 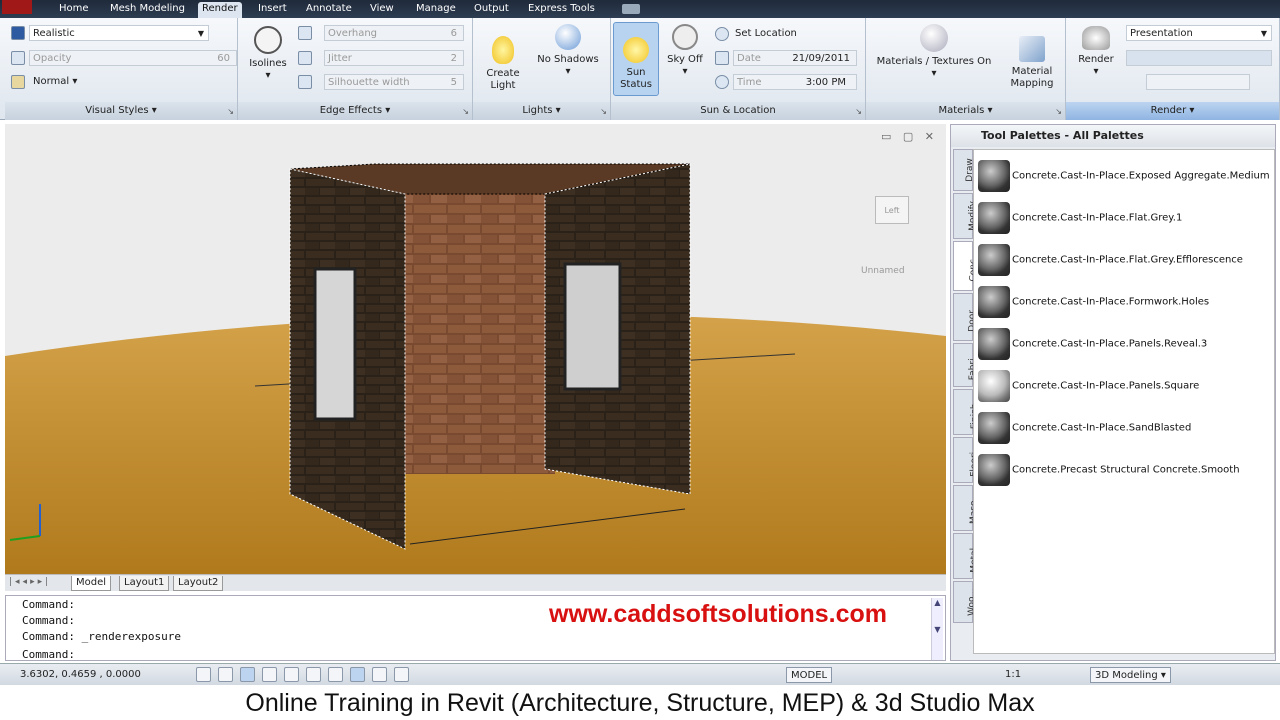 What do you see at coordinates (30, 582) in the screenshot?
I see `layout-nav-arrows: |◂◂▸▸|` at bounding box center [30, 582].